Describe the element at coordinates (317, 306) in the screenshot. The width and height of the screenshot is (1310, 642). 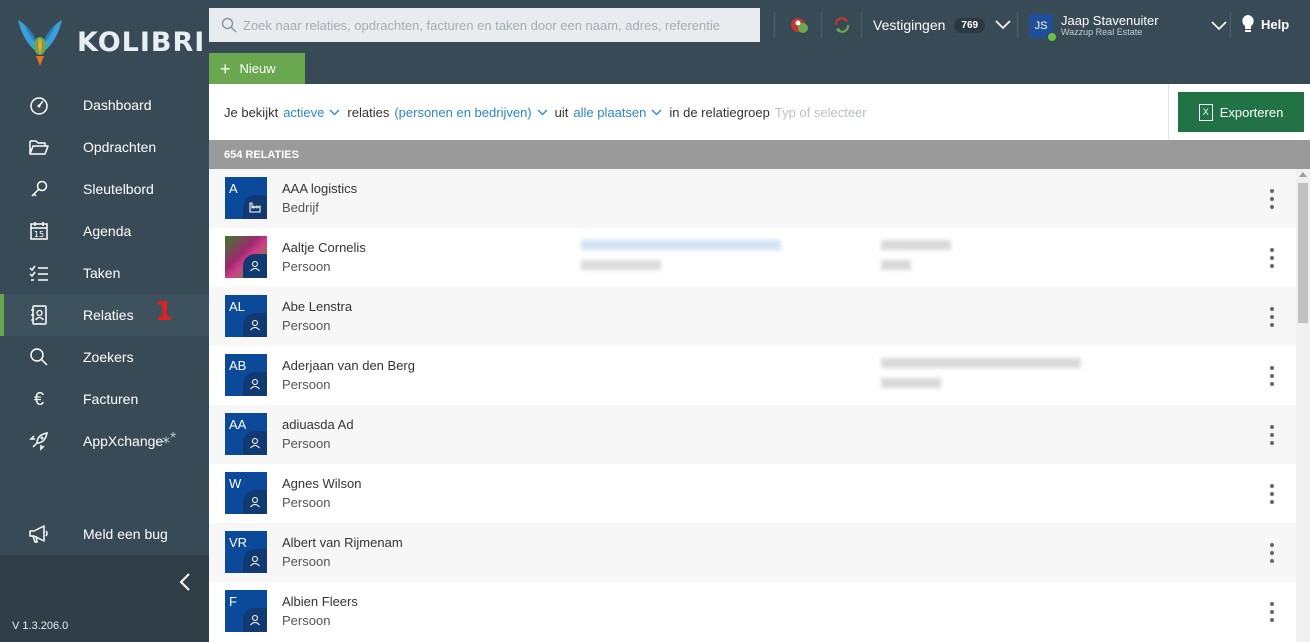
I see `relation-name: Abe Lenstra` at that location.